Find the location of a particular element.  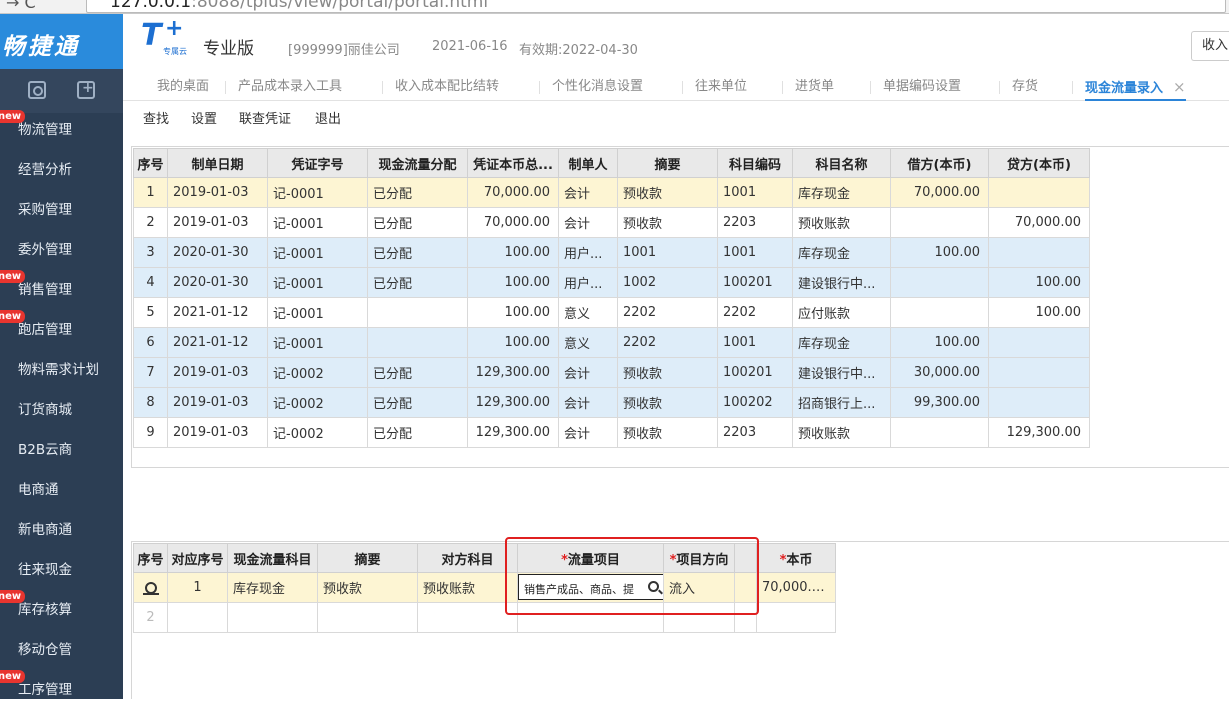

column-header: 现金流量科目 is located at coordinates (272, 558).